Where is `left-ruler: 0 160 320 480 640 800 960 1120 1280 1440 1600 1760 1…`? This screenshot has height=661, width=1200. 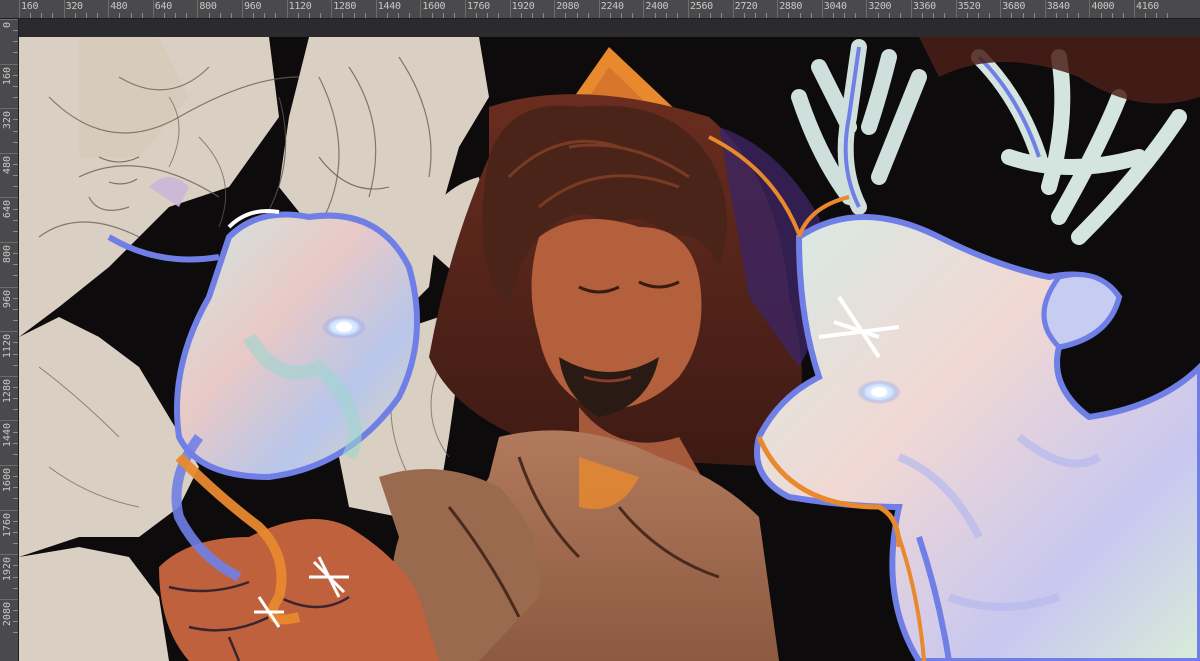
left-ruler: 0 160 320 480 640 800 960 1120 1280 1440 1600 1760 1… is located at coordinates (9, 340).